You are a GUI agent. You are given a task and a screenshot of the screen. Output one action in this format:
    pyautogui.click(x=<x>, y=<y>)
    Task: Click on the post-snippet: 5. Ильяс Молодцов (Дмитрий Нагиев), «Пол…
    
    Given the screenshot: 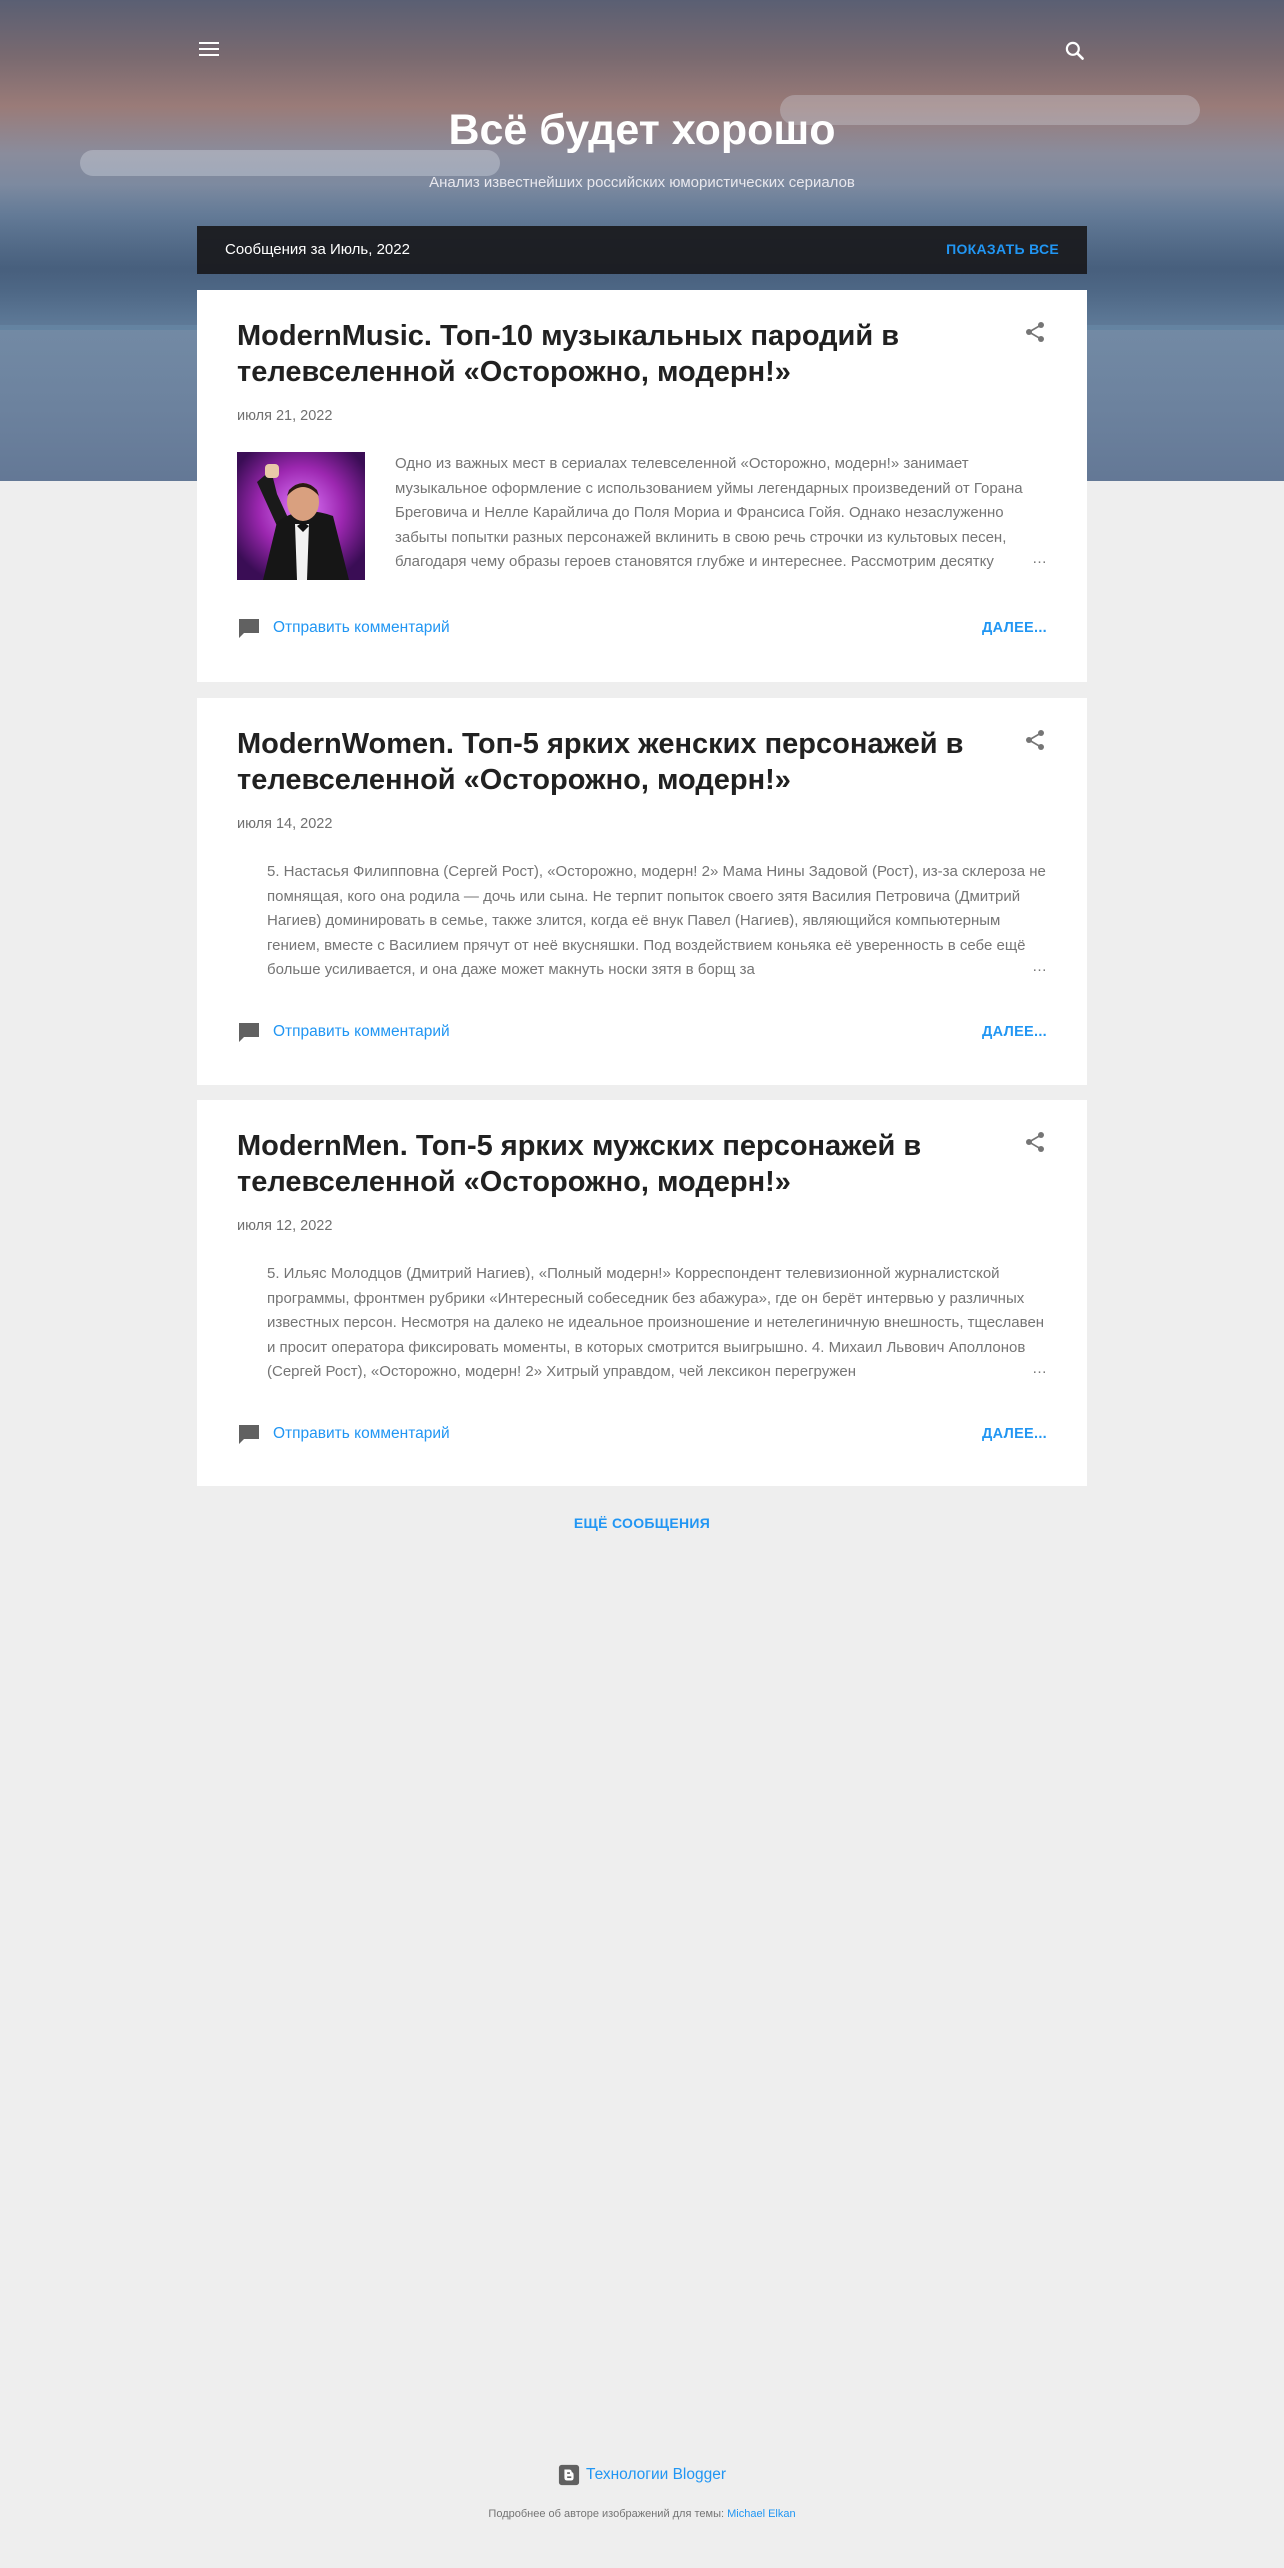 What is the action you would take?
    pyautogui.click(x=656, y=1322)
    